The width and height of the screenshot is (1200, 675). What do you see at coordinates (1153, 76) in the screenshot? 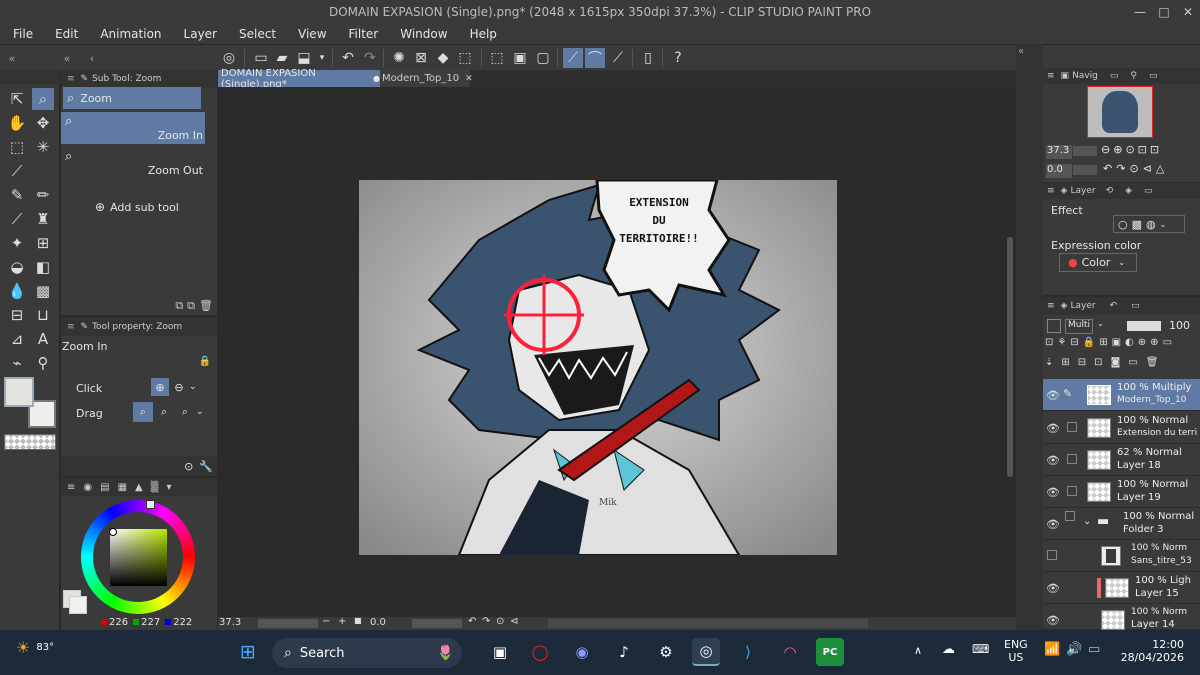
I see `ruler-tab-icon: ▭` at bounding box center [1153, 76].